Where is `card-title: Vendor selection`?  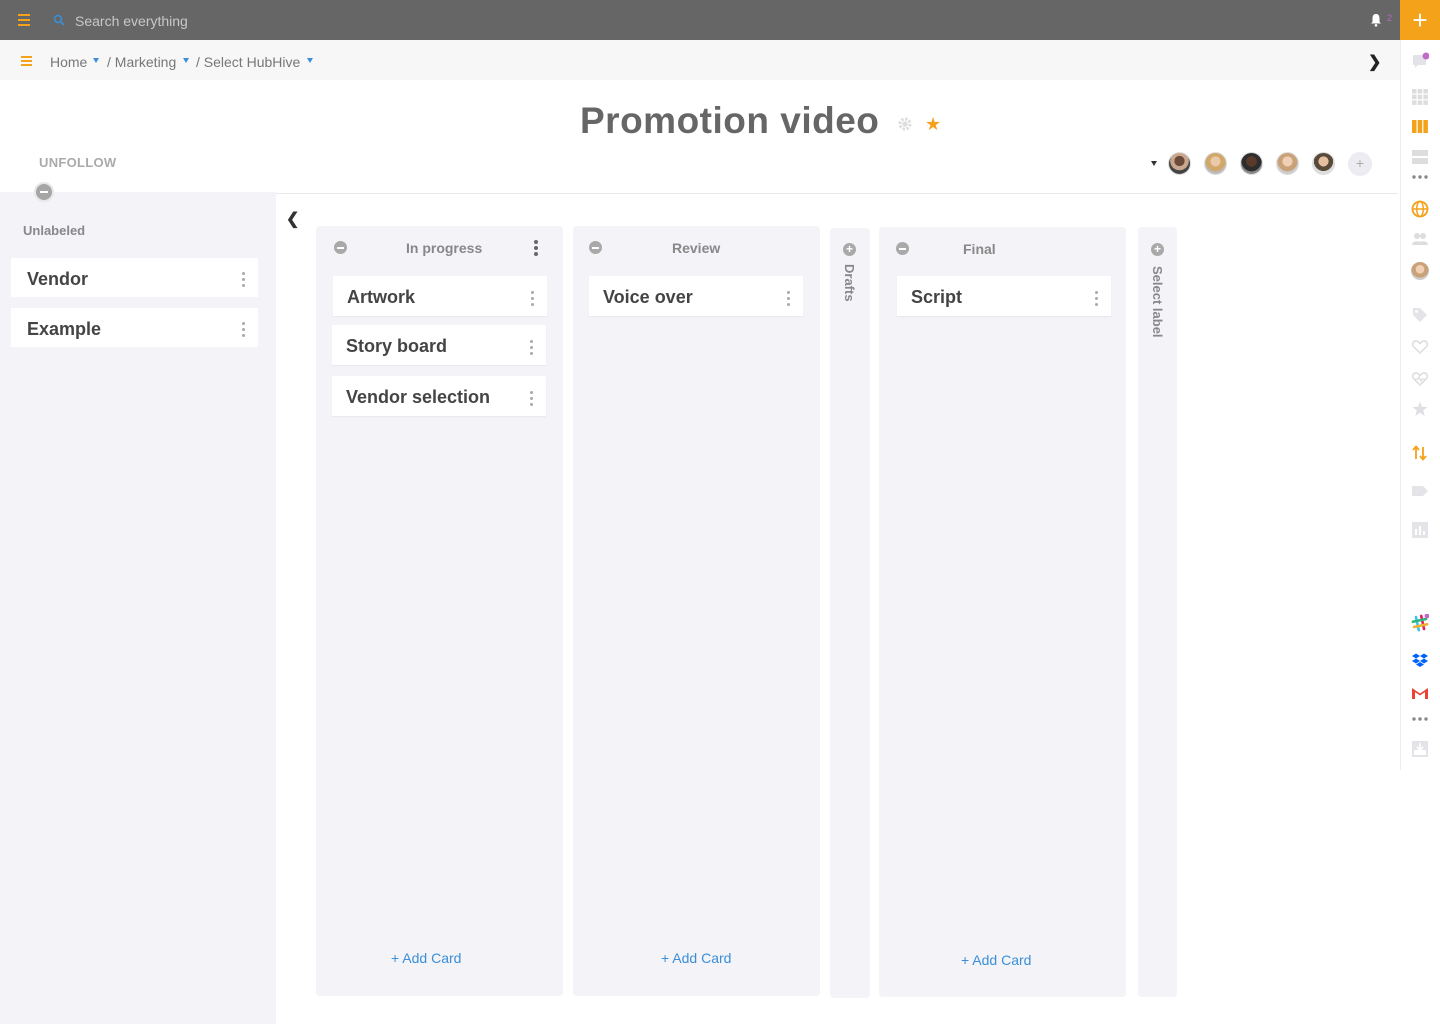
card-title: Vendor selection is located at coordinates (418, 397).